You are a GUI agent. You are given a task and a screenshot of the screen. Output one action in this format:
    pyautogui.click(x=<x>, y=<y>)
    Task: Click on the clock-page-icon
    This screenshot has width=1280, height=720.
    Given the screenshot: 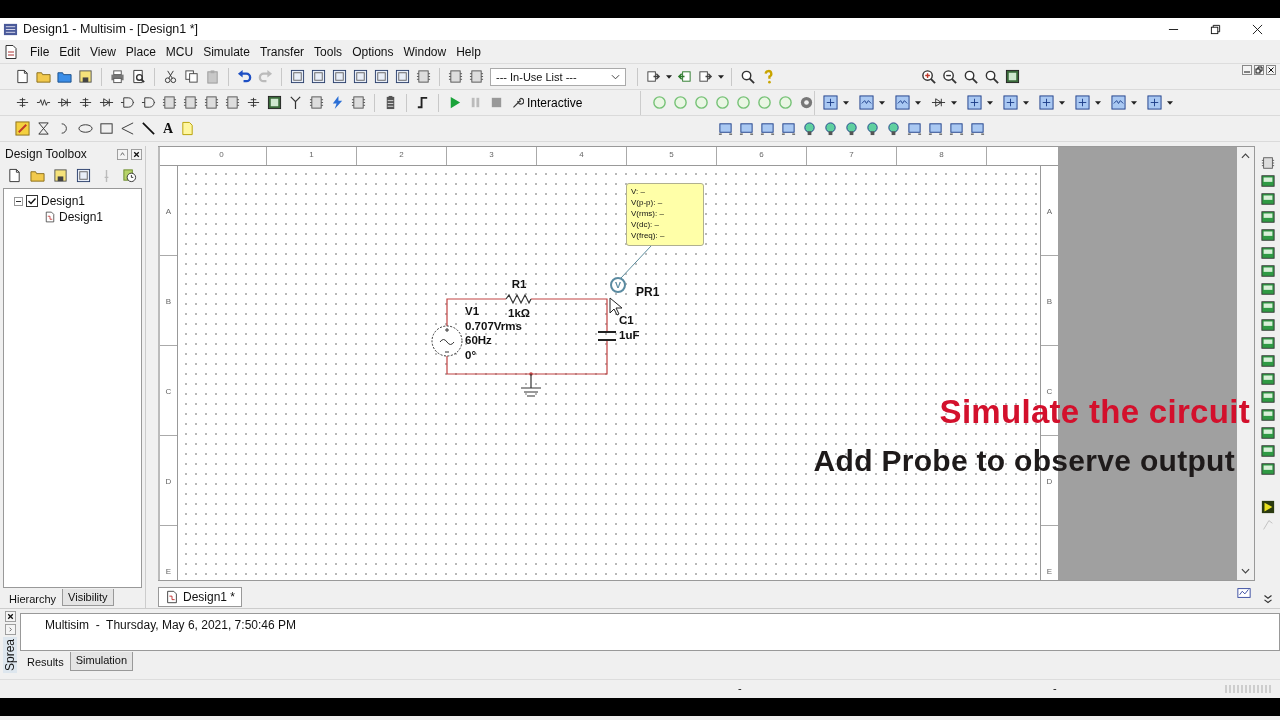 What is the action you would take?
    pyautogui.click(x=129, y=175)
    